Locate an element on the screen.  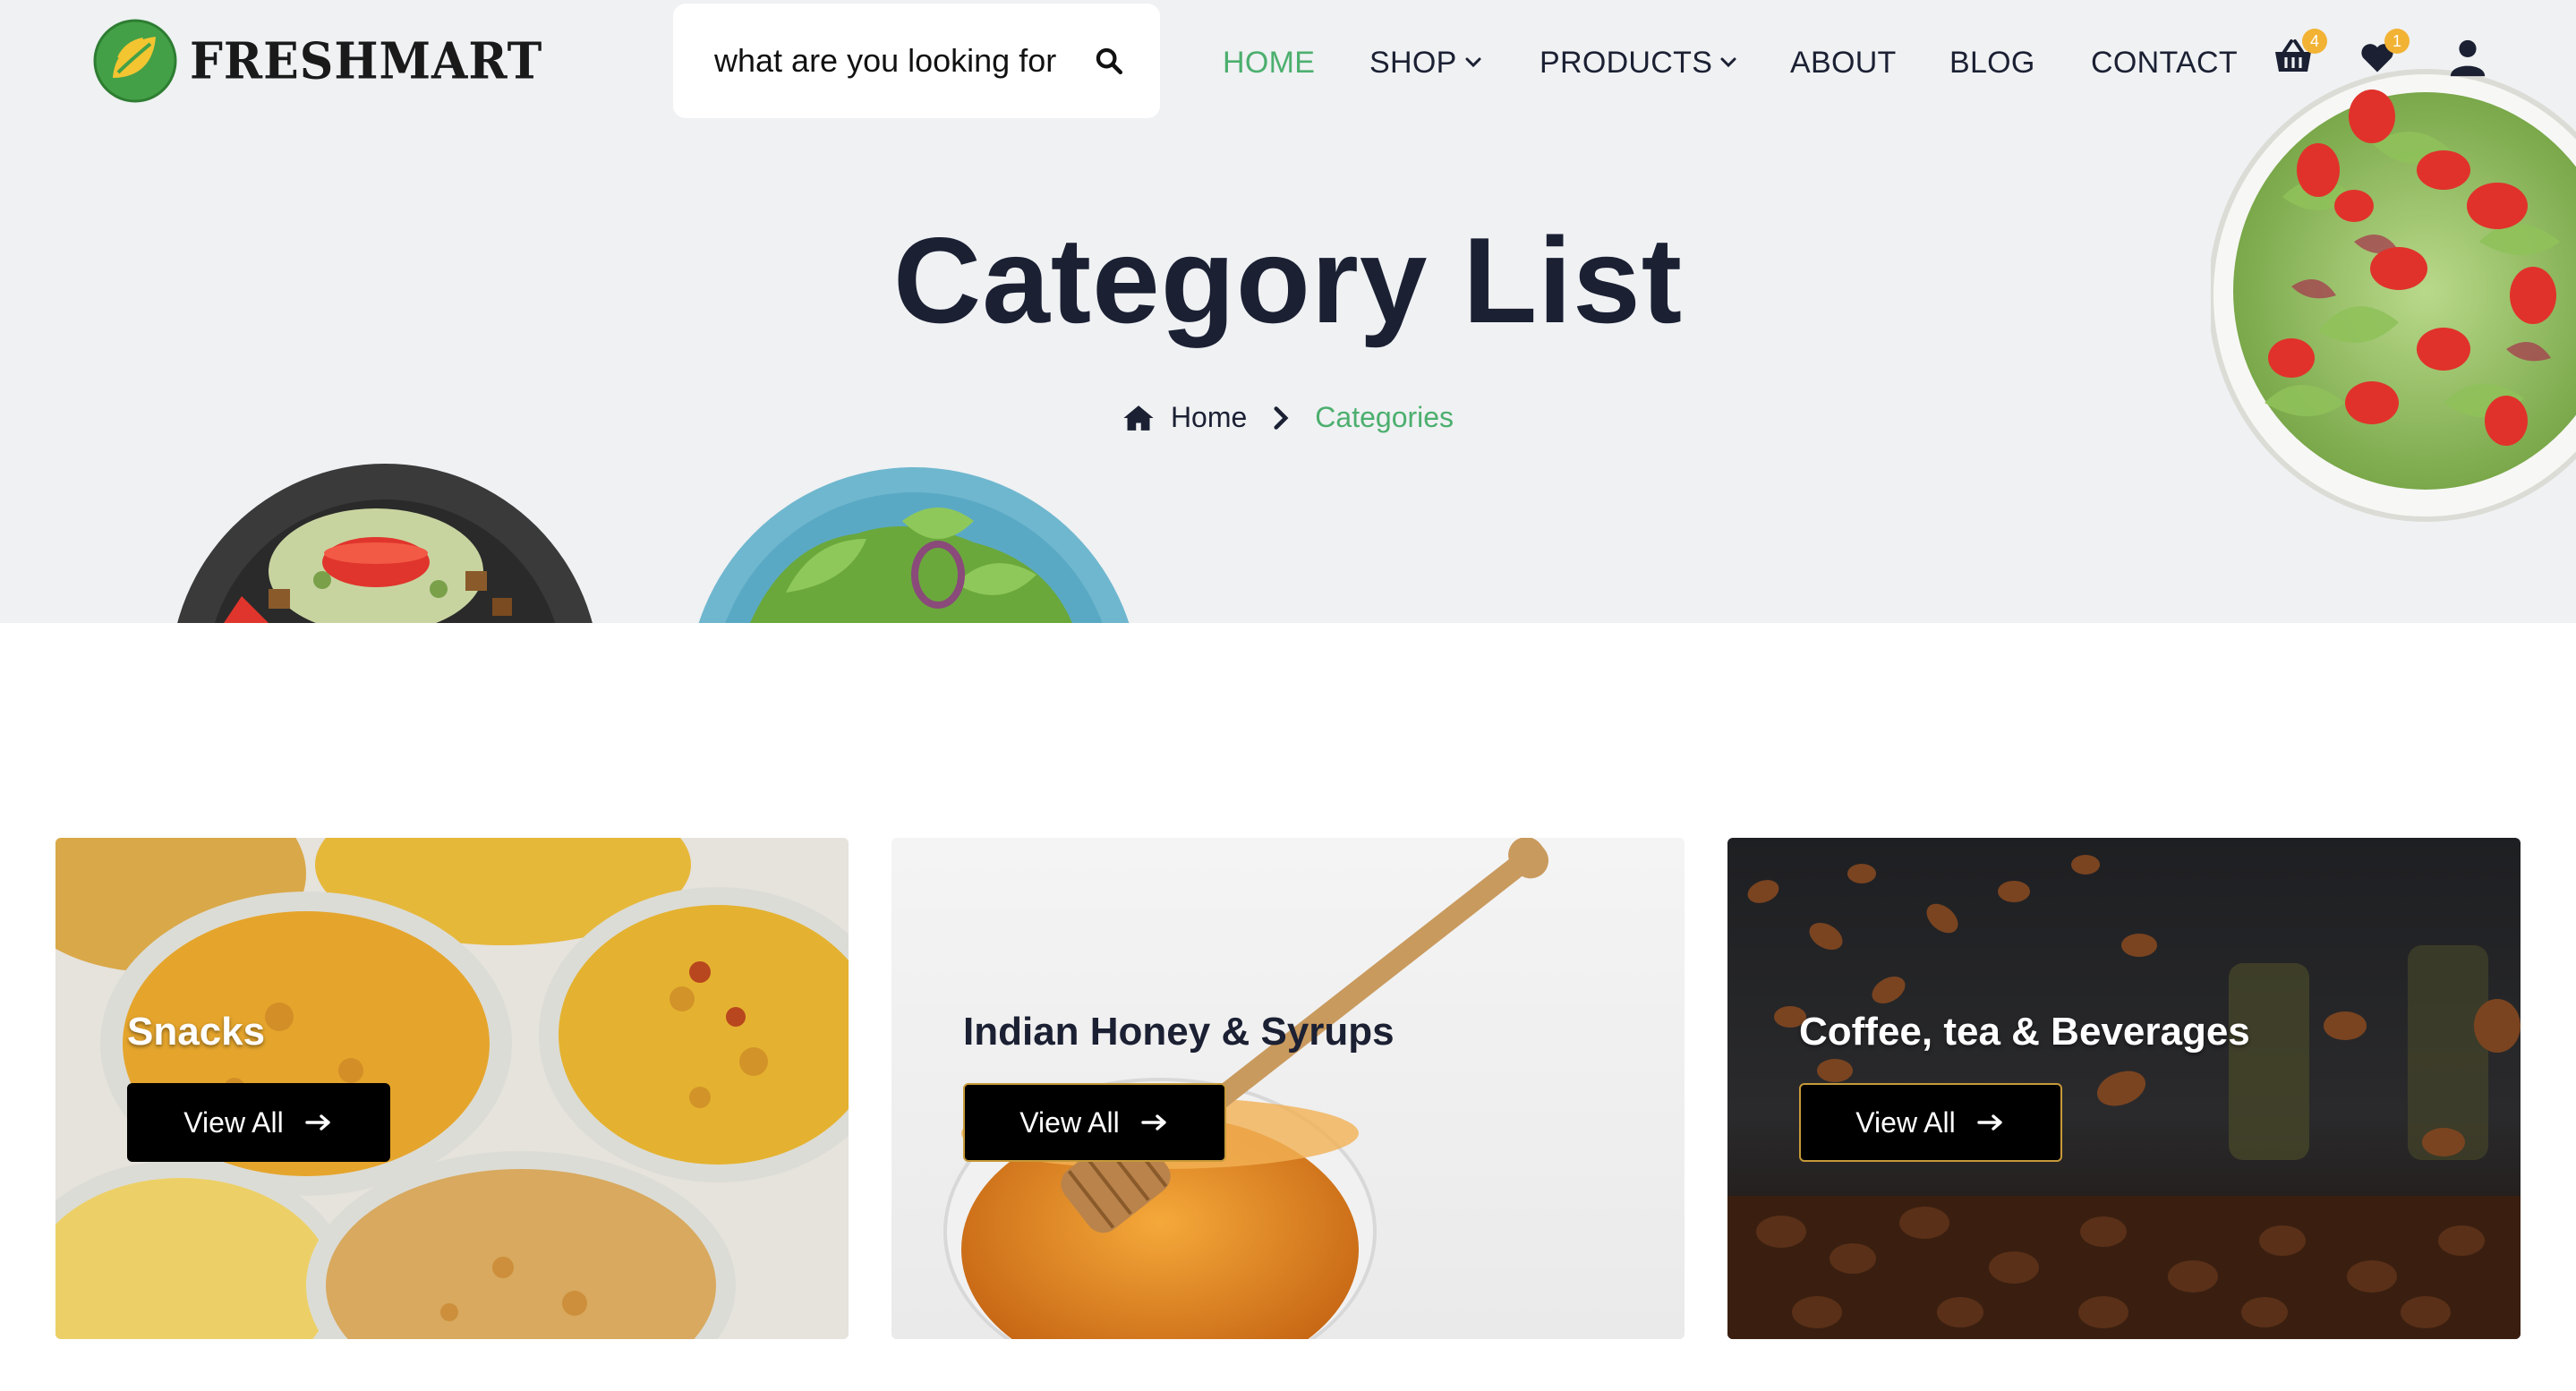
brand-name: FRESHMART is located at coordinates (366, 60).